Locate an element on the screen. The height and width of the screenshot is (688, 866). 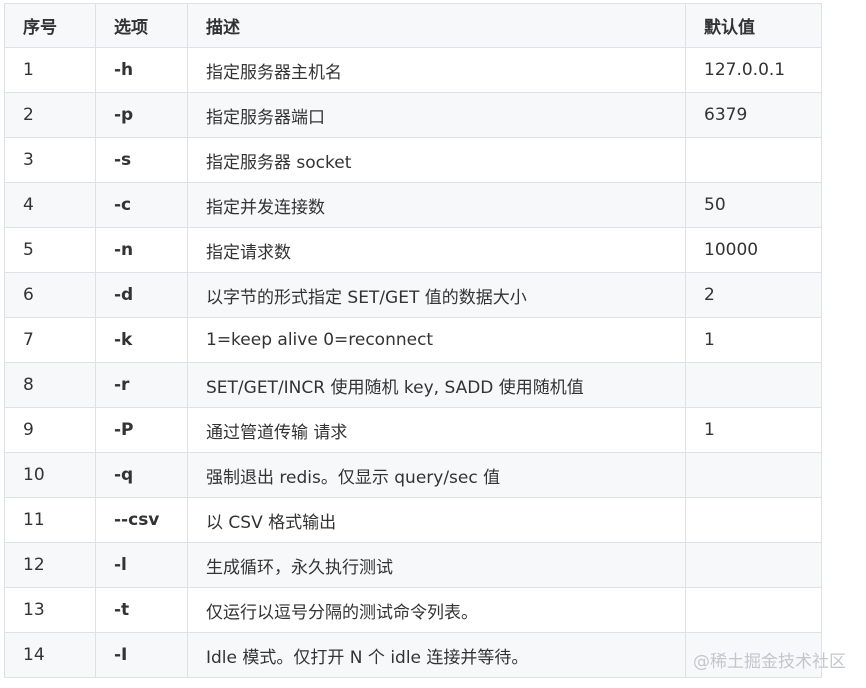
table-row: 1 -h 指定服务器主机名 127.0.0.1 is located at coordinates (413, 70).